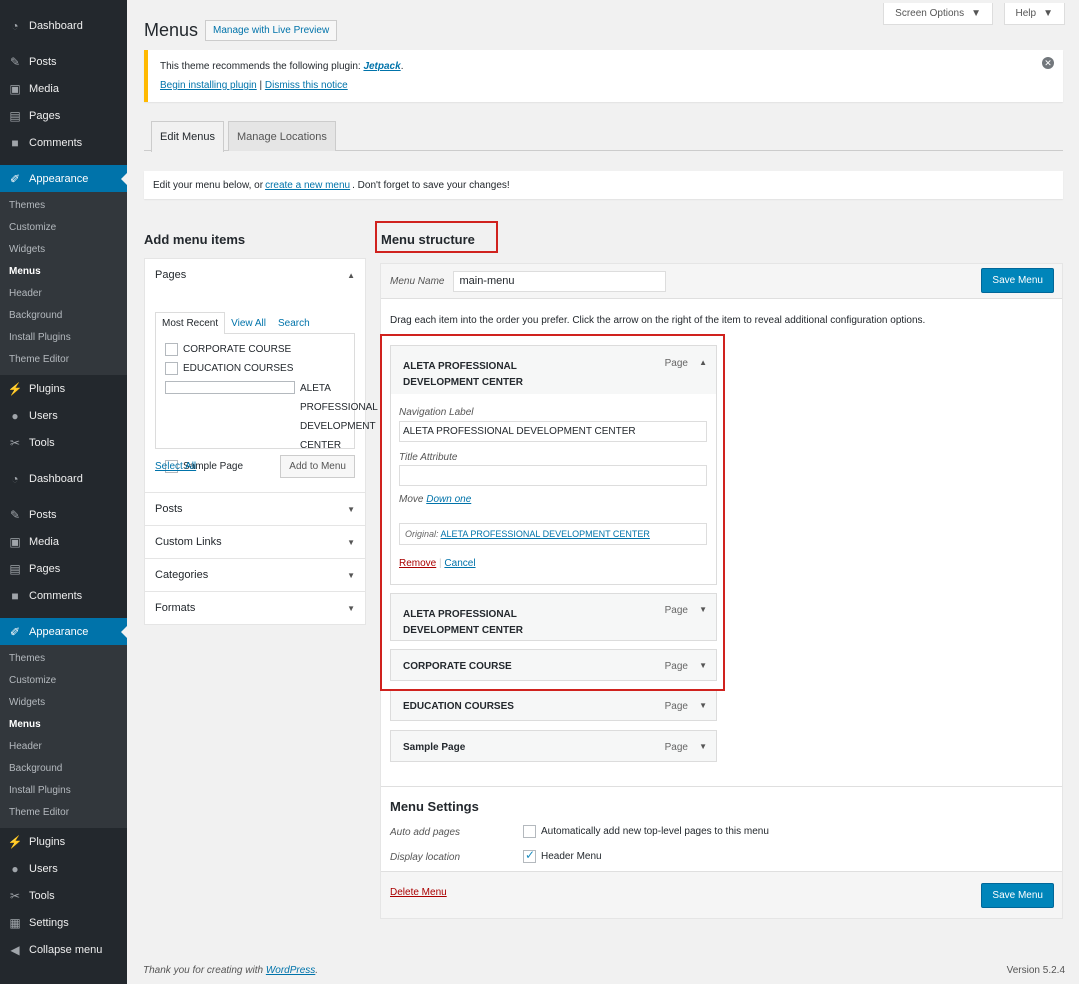 The image size is (1079, 984). I want to click on header-menu-option: ✓ Header Menu, so click(562, 855).